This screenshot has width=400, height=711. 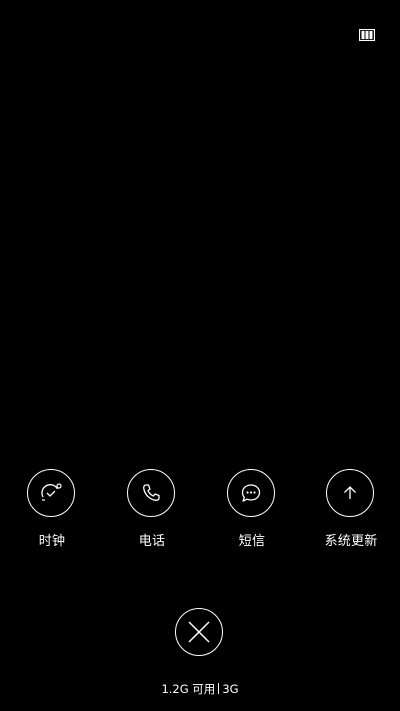 I want to click on lock-recents-icon, so click(x=367, y=34).